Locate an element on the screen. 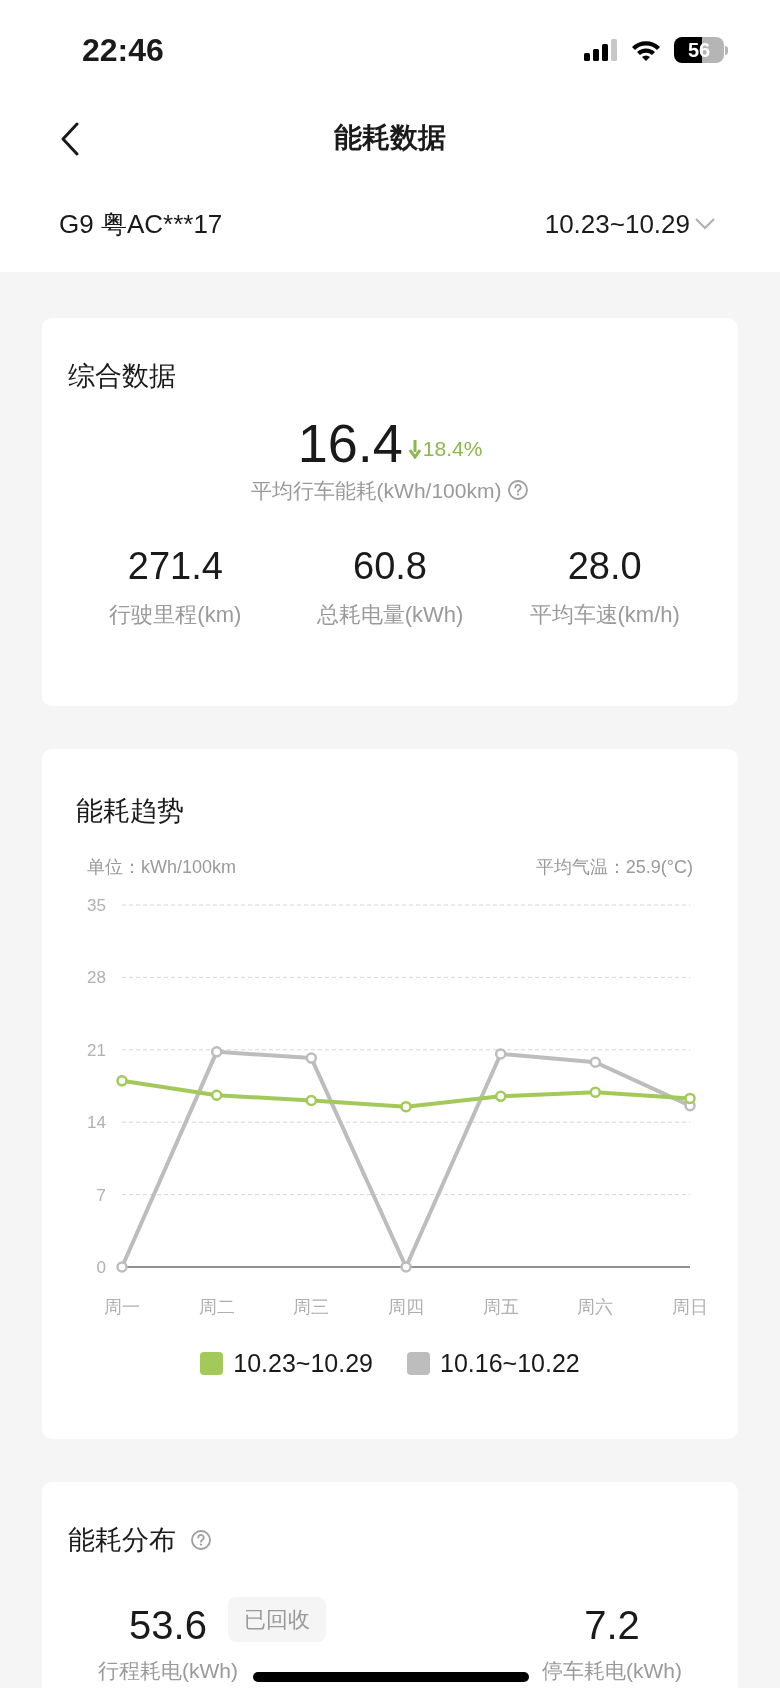  trip-consumption-label: 行程耗电(kWh) is located at coordinates (168, 1670).